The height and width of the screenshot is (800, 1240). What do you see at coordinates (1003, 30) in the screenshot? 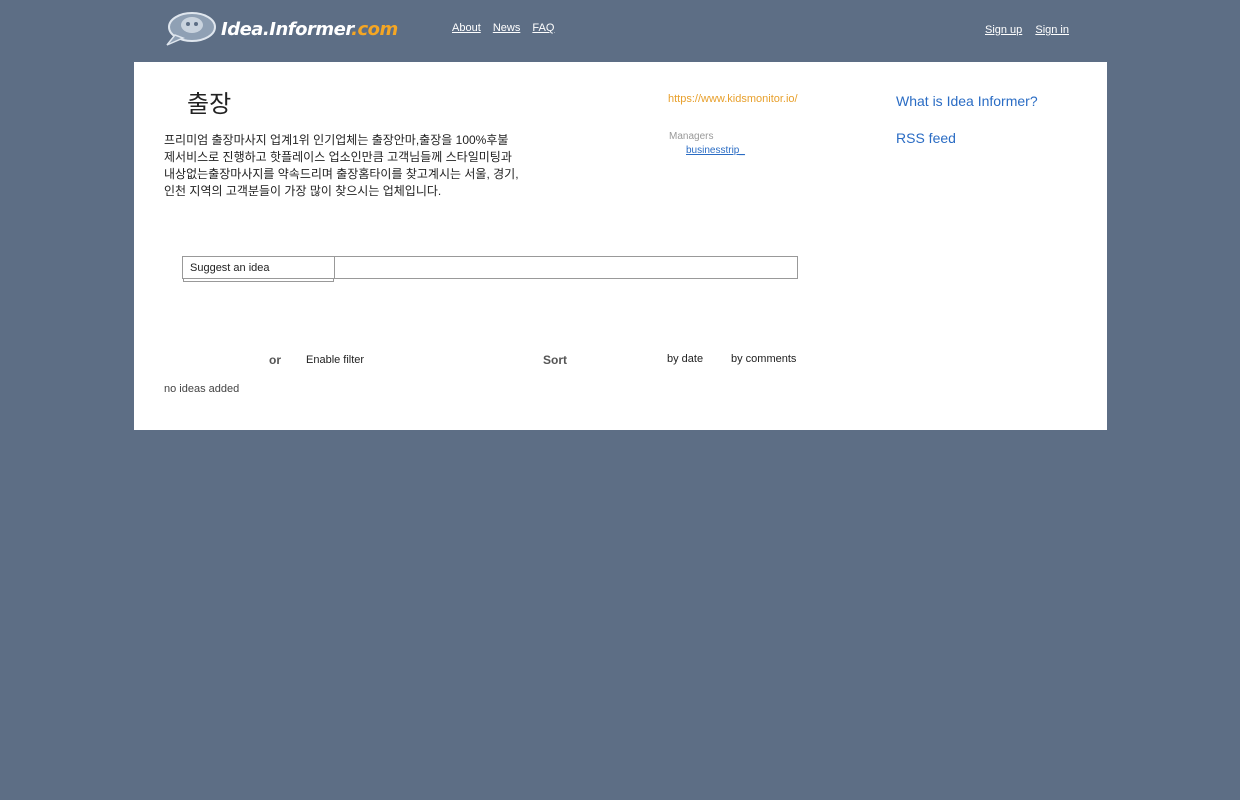
I see `sign-up-link: Sign up` at bounding box center [1003, 30].